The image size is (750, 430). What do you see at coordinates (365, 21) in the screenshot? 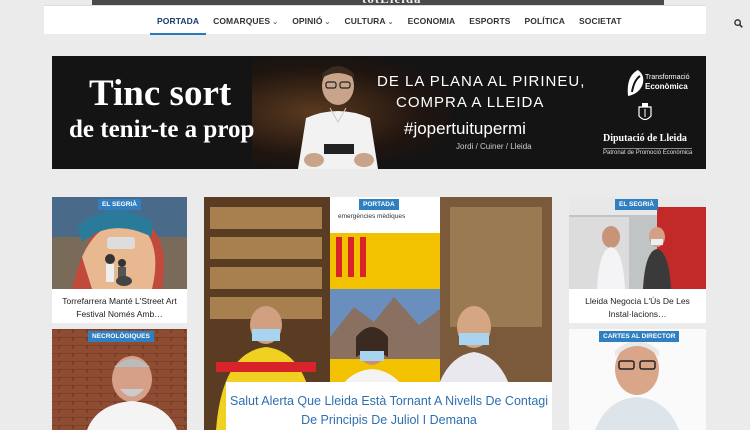
I see `nav-item-label: CULTURA` at bounding box center [365, 21].